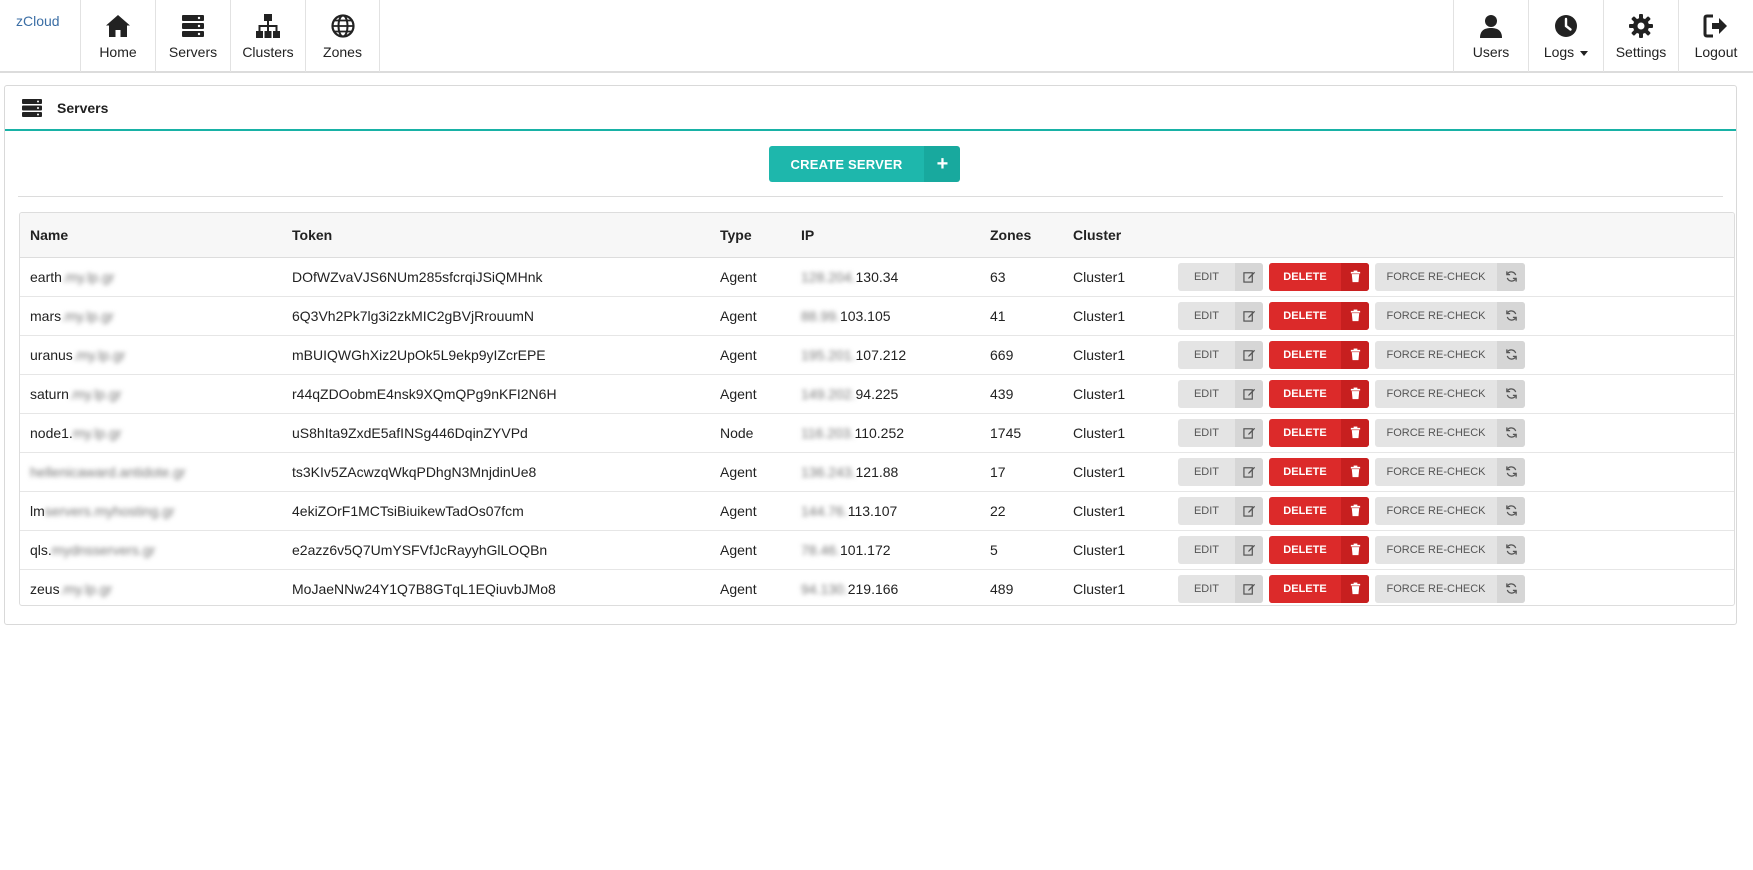  Describe the element at coordinates (193, 52) in the screenshot. I see `nav-servers-label: Servers` at that location.